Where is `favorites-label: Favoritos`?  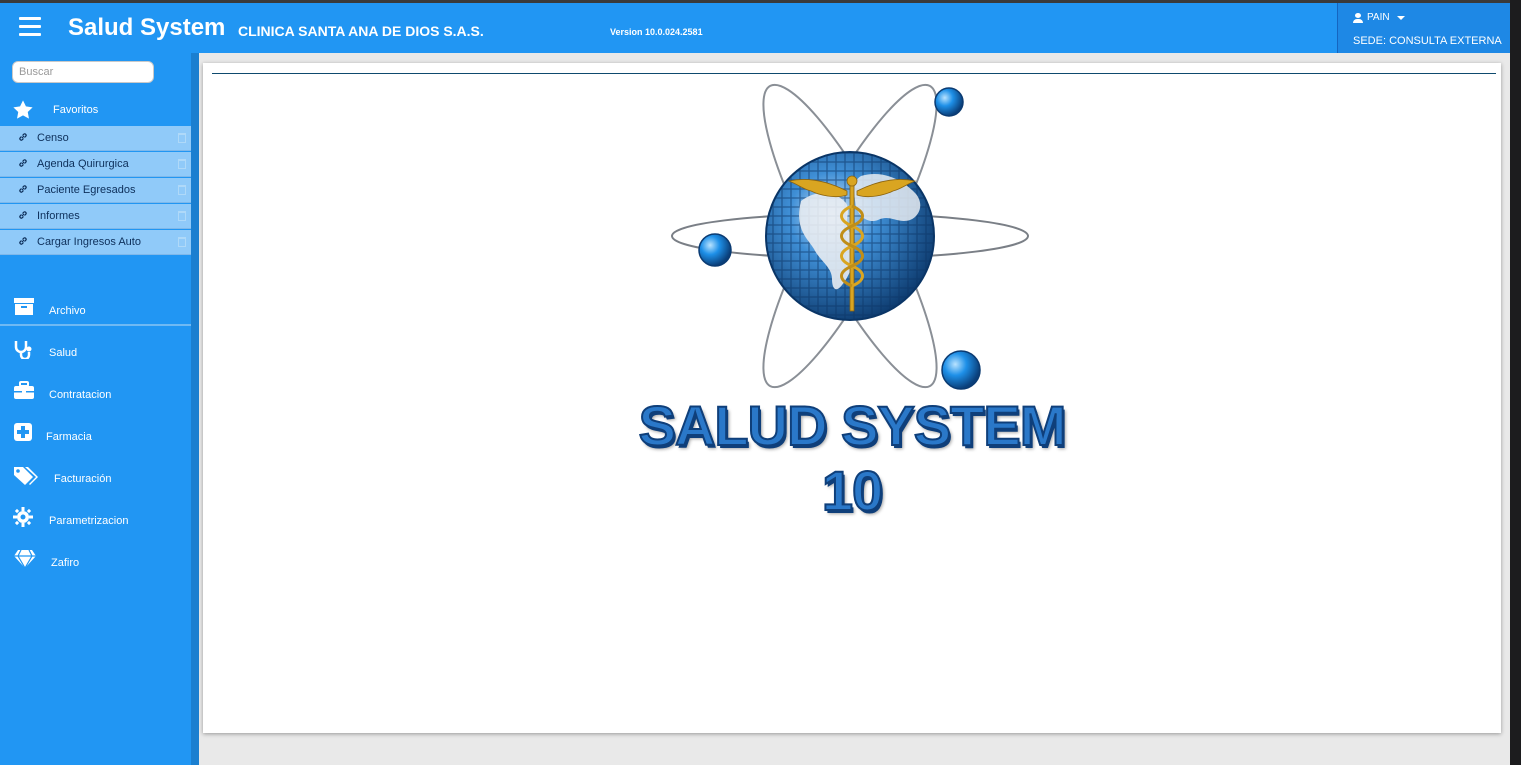 favorites-label: Favoritos is located at coordinates (76, 110).